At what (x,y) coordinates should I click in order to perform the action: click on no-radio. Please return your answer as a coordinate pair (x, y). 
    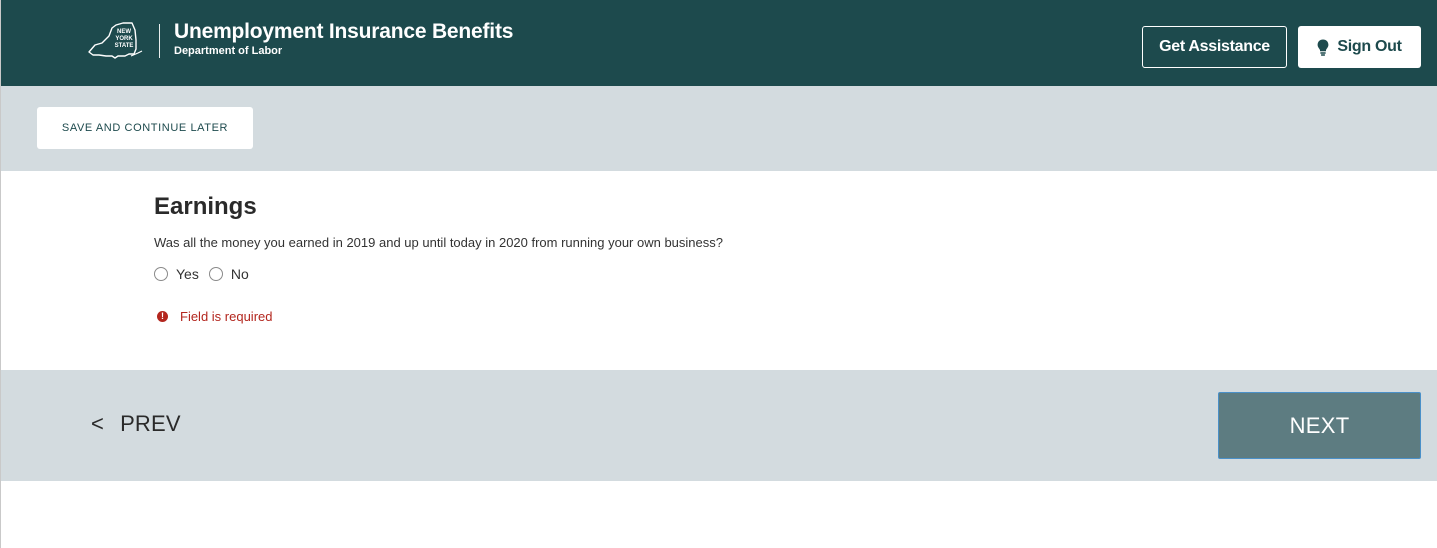
    Looking at the image, I should click on (215, 274).